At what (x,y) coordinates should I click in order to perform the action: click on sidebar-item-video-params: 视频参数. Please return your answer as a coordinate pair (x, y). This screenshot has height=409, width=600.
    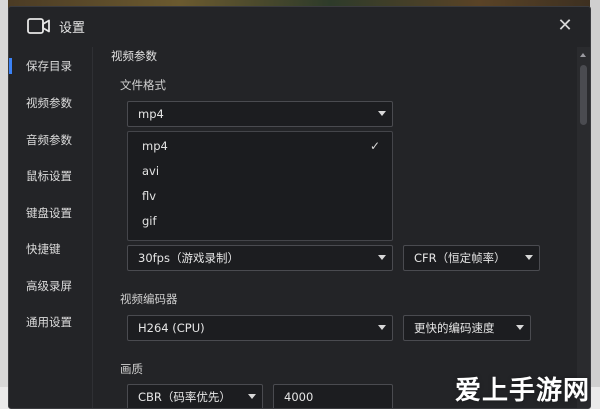
    Looking at the image, I should click on (50, 103).